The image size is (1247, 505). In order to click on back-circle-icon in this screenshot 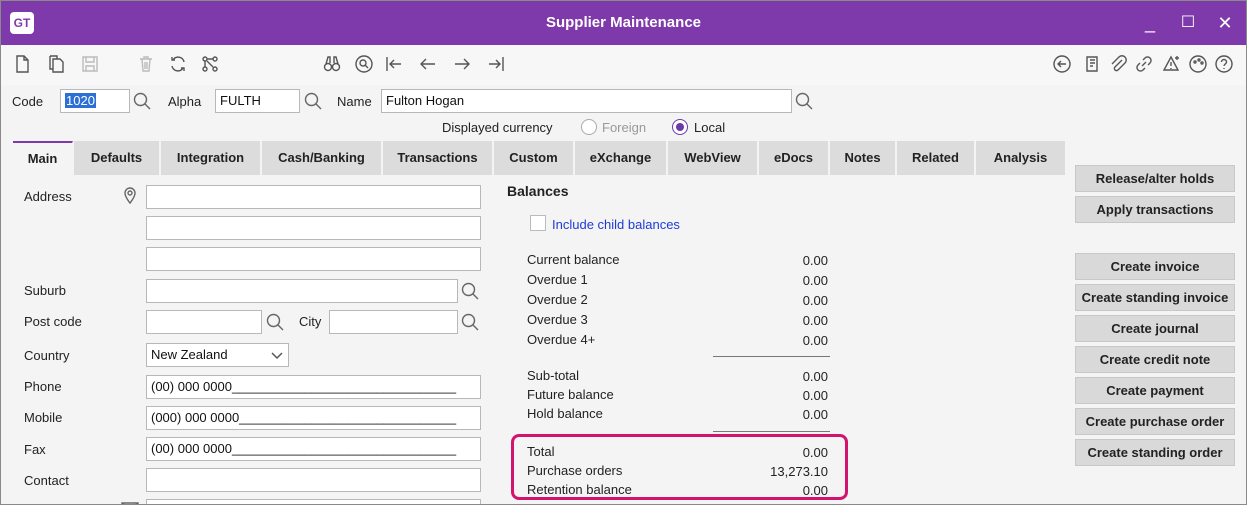, I will do `click(1062, 64)`.